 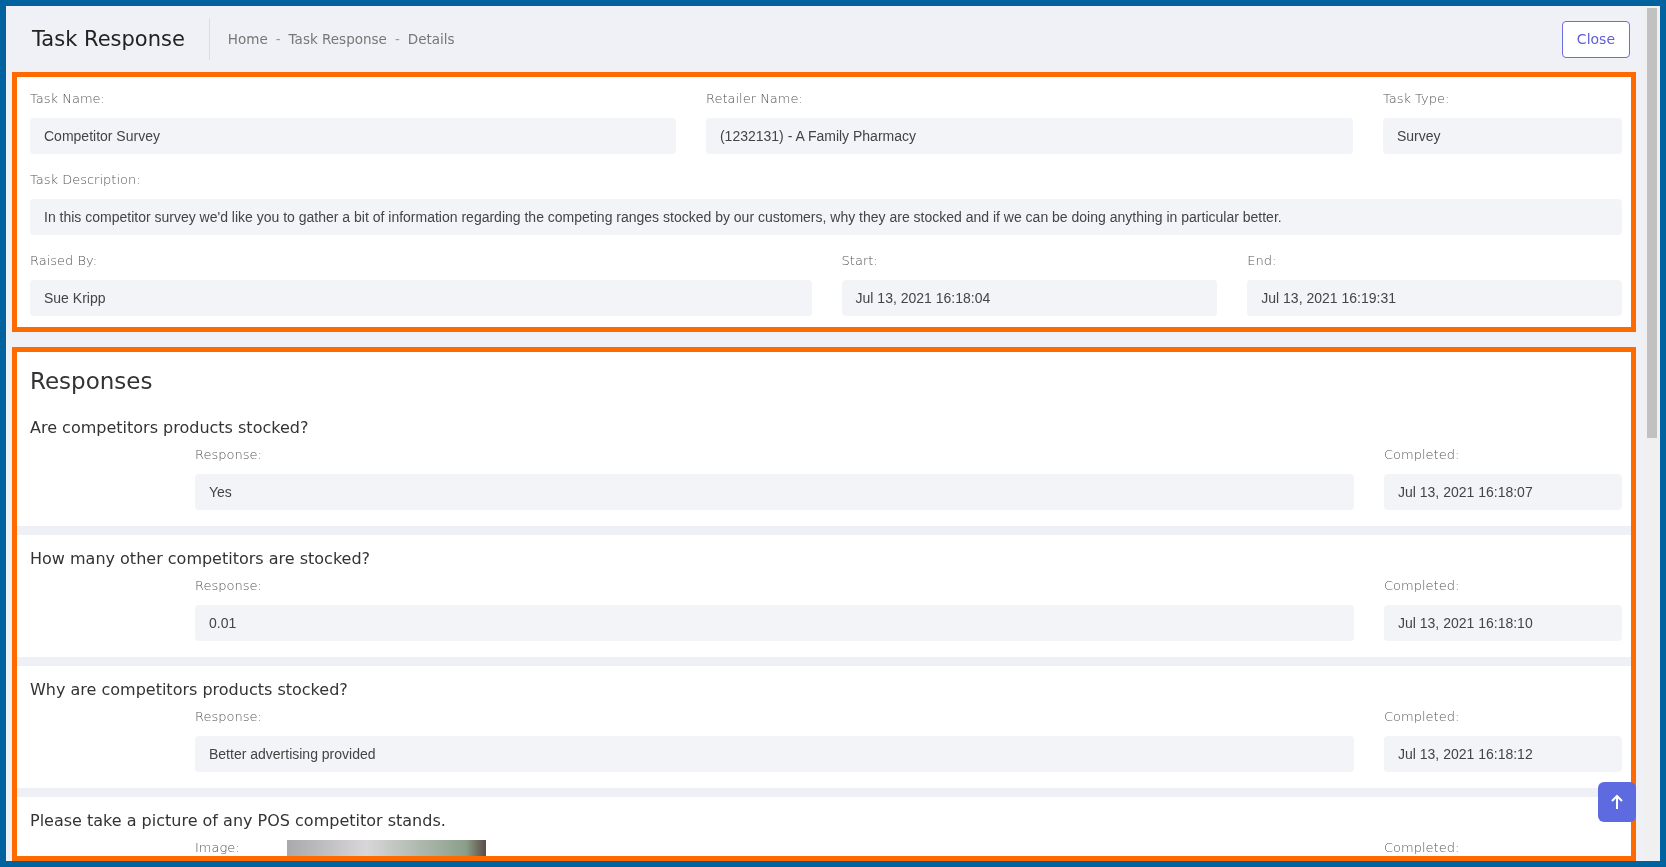 I want to click on readonly-field: In this competitor survey we'd like you to gather a bit of information regarding the competing ranges stocked by our customers, why they are stocked and if we can be doing anything in particular better., so click(x=826, y=217).